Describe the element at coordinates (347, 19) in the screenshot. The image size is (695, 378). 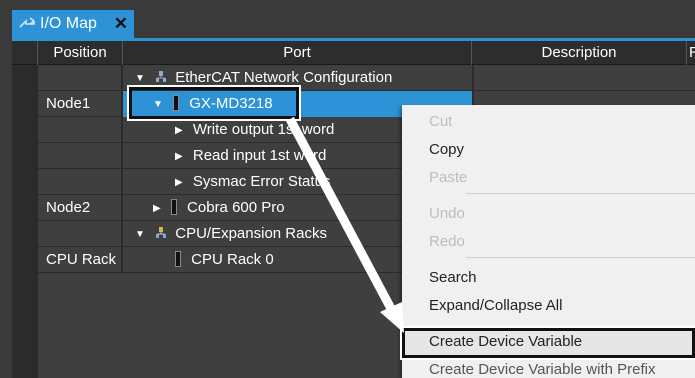
I see `tab-bar: I/O Map ✕` at that location.